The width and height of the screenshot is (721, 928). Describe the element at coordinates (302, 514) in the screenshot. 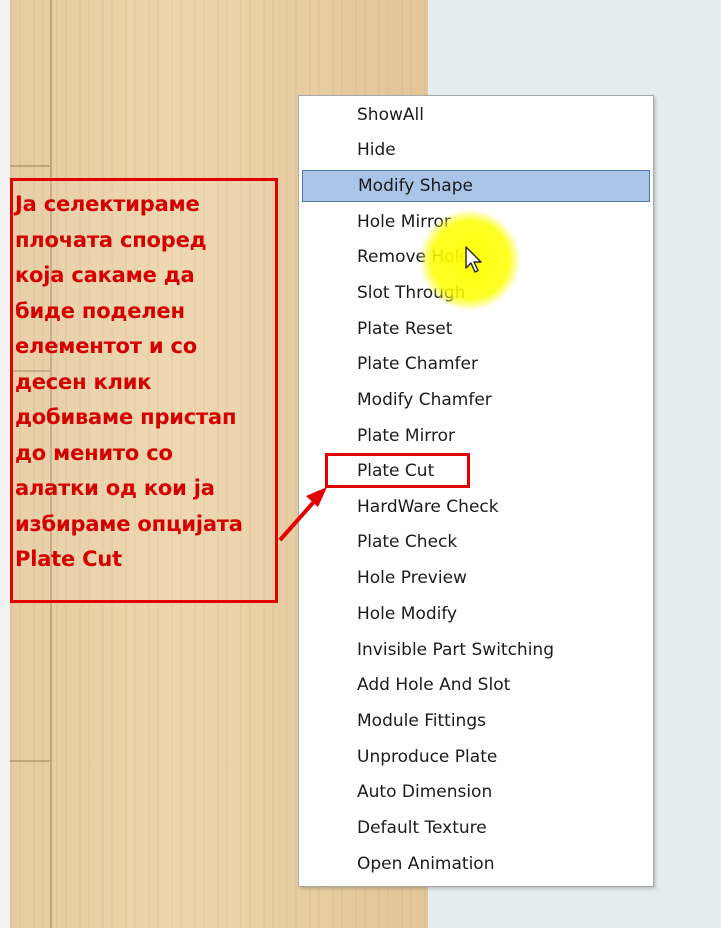

I see `annotation-arrow-icon` at that location.